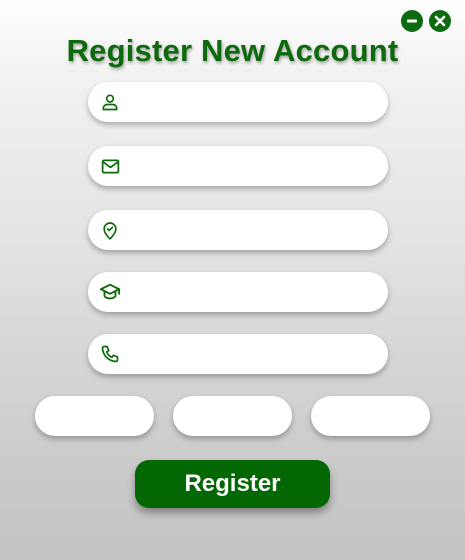 The width and height of the screenshot is (465, 560). Describe the element at coordinates (232, 484) in the screenshot. I see `register-button: Register` at that location.